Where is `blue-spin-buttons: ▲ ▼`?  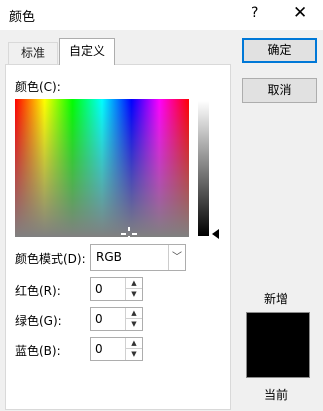
blue-spin-buttons: ▲ ▼ is located at coordinates (133, 349).